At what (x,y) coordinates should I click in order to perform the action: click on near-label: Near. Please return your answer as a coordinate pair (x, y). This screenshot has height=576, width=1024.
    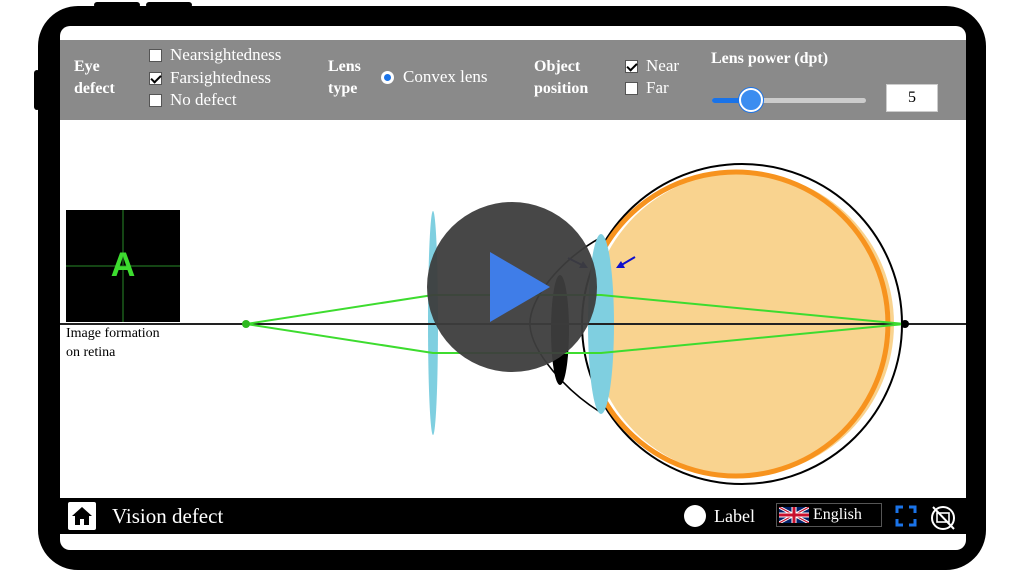
    Looking at the image, I should click on (663, 65).